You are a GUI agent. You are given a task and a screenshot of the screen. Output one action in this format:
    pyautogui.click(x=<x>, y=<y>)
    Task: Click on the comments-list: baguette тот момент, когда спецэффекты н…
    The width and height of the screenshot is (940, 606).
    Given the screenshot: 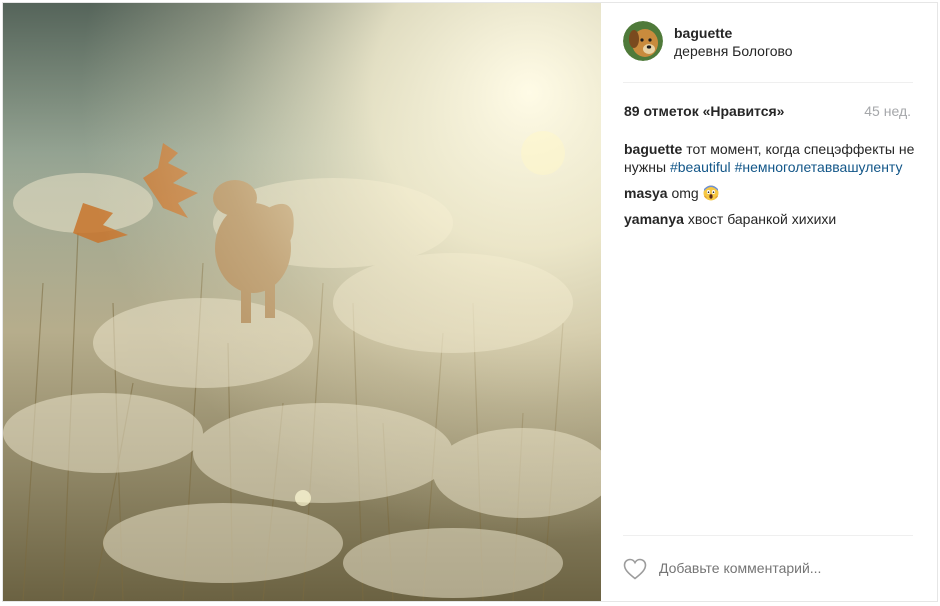 What is the action you would take?
    pyautogui.click(x=769, y=188)
    